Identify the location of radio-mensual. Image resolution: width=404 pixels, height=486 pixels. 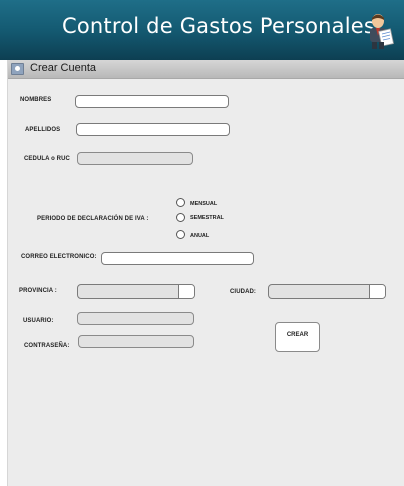
(180, 202).